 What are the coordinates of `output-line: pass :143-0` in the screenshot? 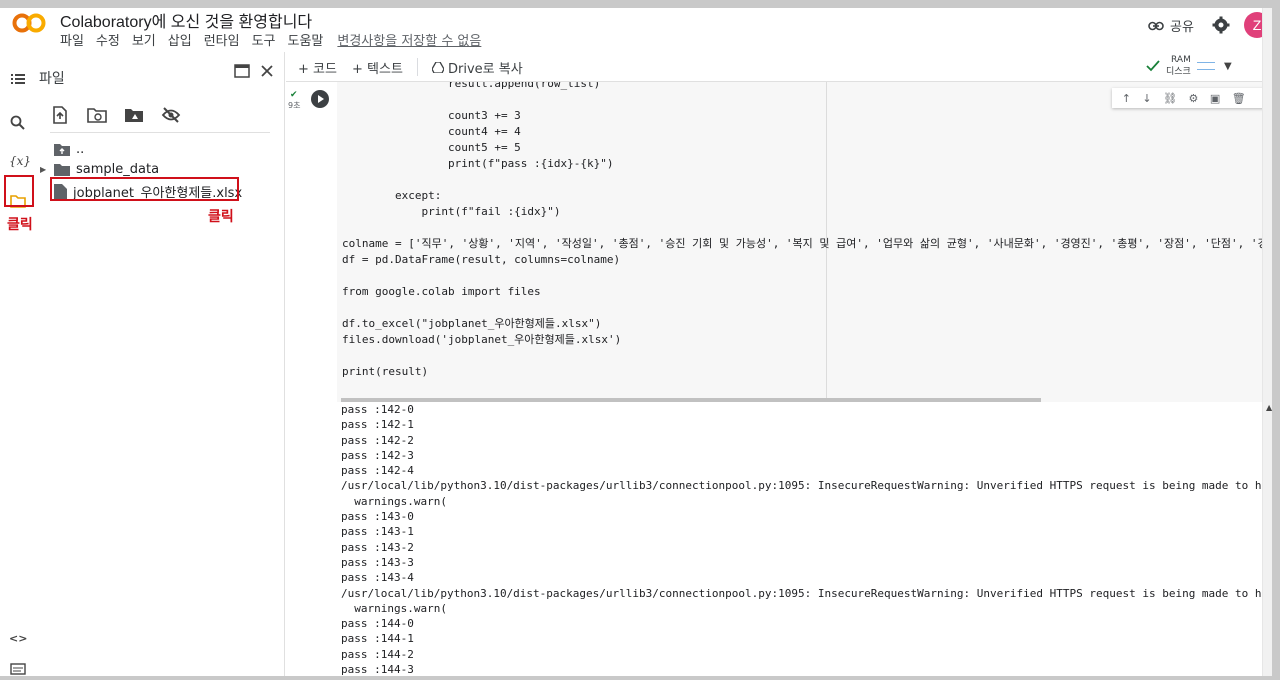 It's located at (377, 517).